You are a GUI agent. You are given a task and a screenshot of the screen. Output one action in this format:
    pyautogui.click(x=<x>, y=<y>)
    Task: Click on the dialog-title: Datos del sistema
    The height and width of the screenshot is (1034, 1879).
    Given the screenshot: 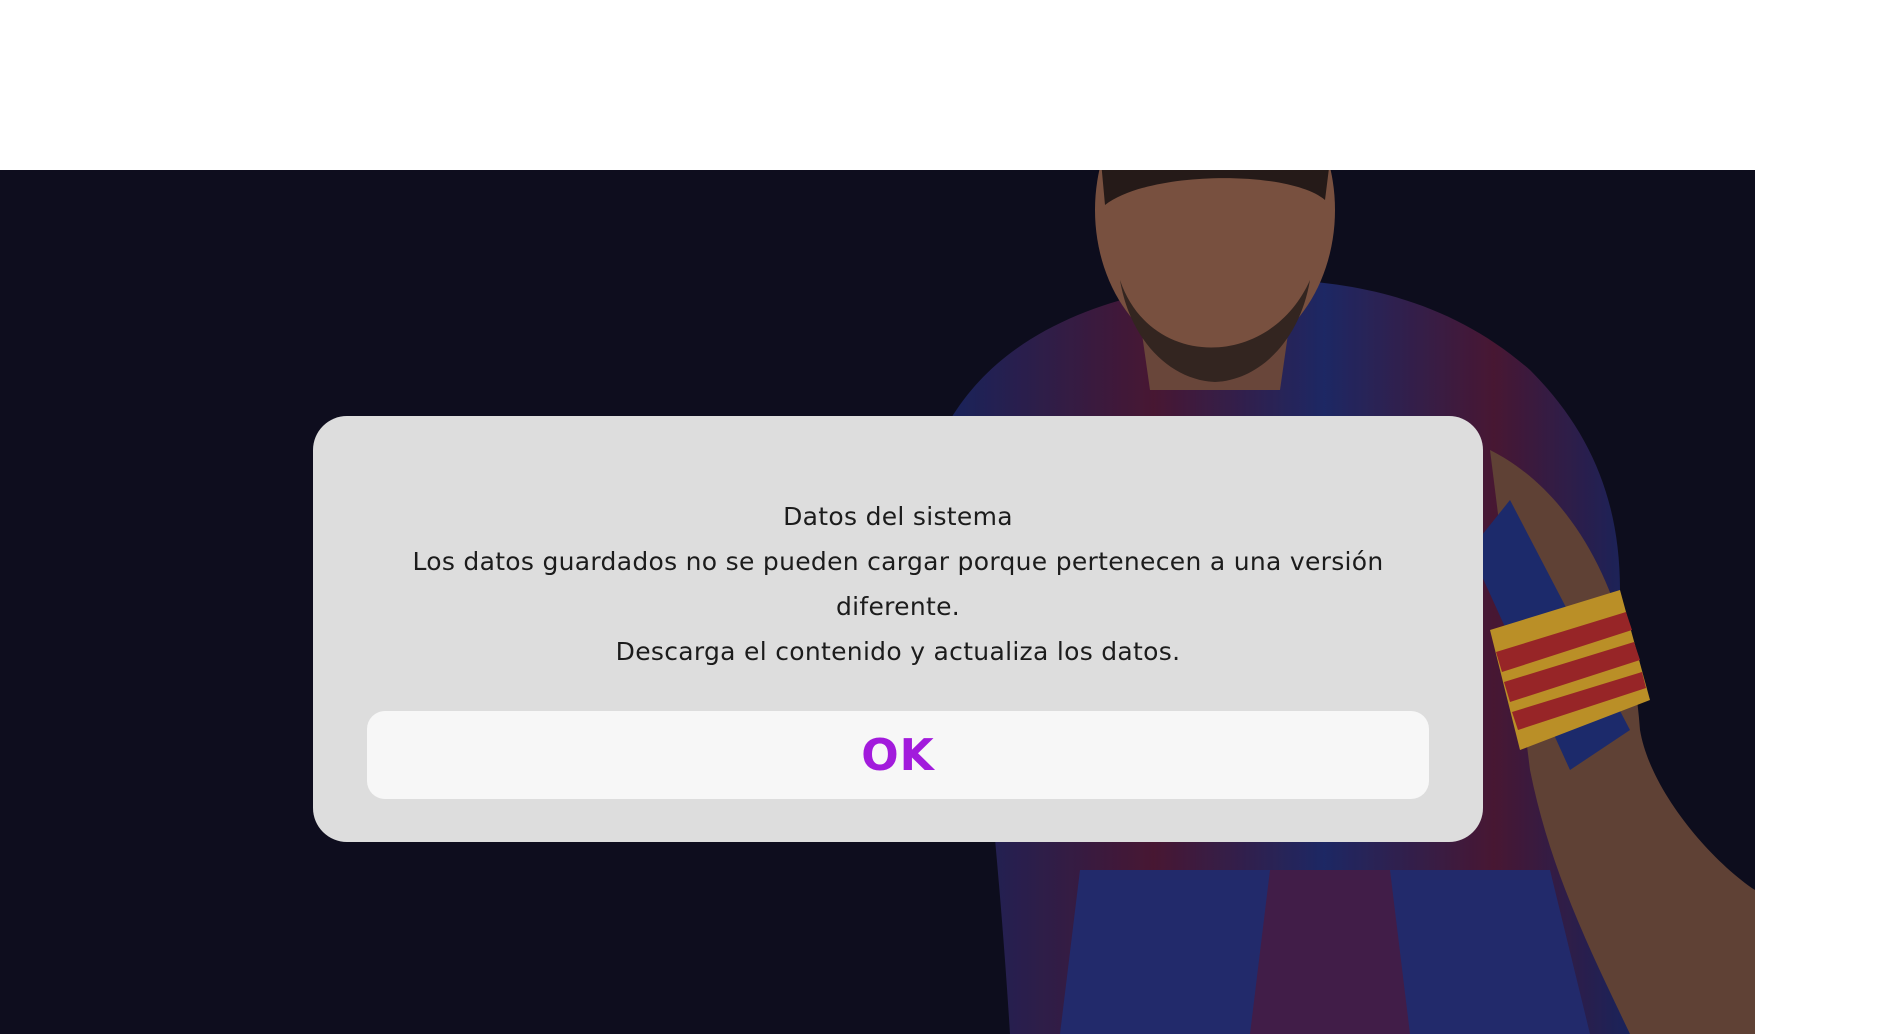 What is the action you would take?
    pyautogui.click(x=898, y=516)
    